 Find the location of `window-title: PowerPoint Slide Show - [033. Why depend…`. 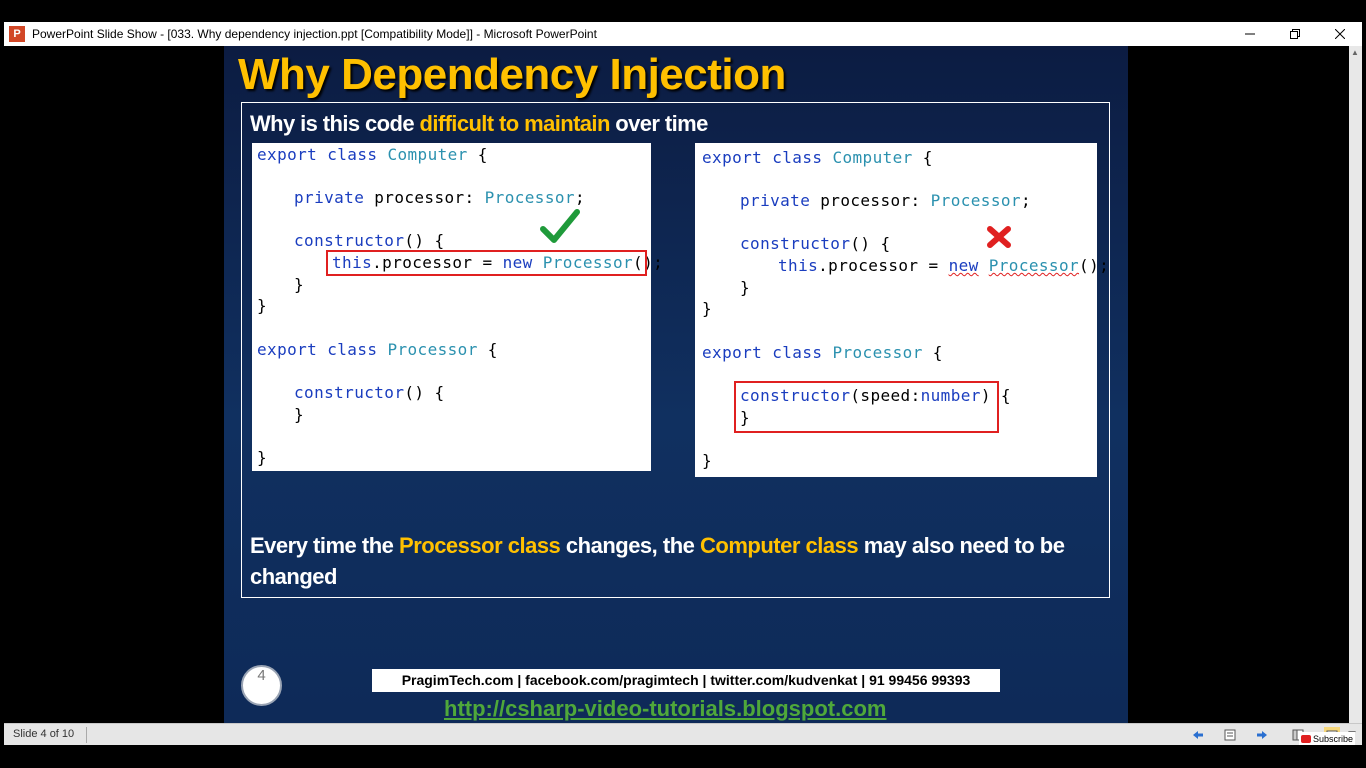

window-title: PowerPoint Slide Show - [033. Why depend… is located at coordinates (314, 34).